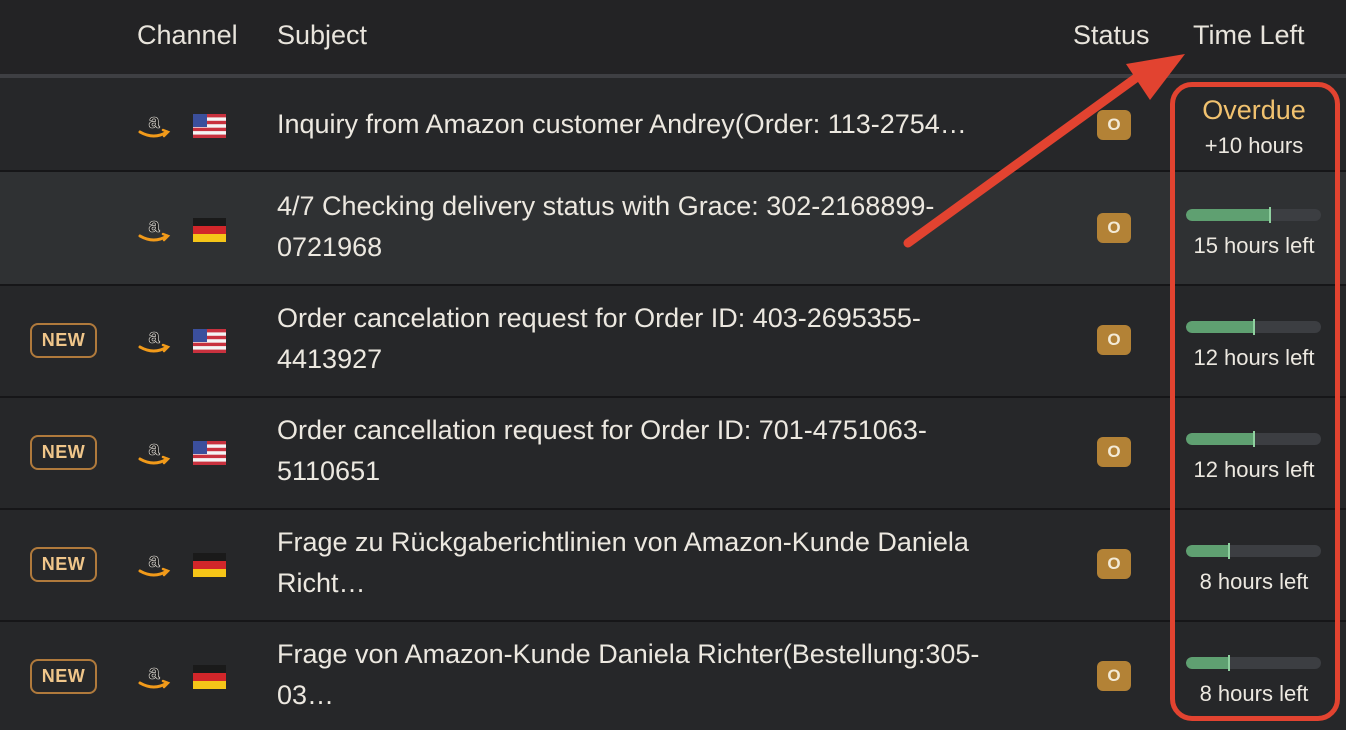 This screenshot has width=1346, height=730. Describe the element at coordinates (1254, 110) in the screenshot. I see `overdue-label: Overdue` at that location.